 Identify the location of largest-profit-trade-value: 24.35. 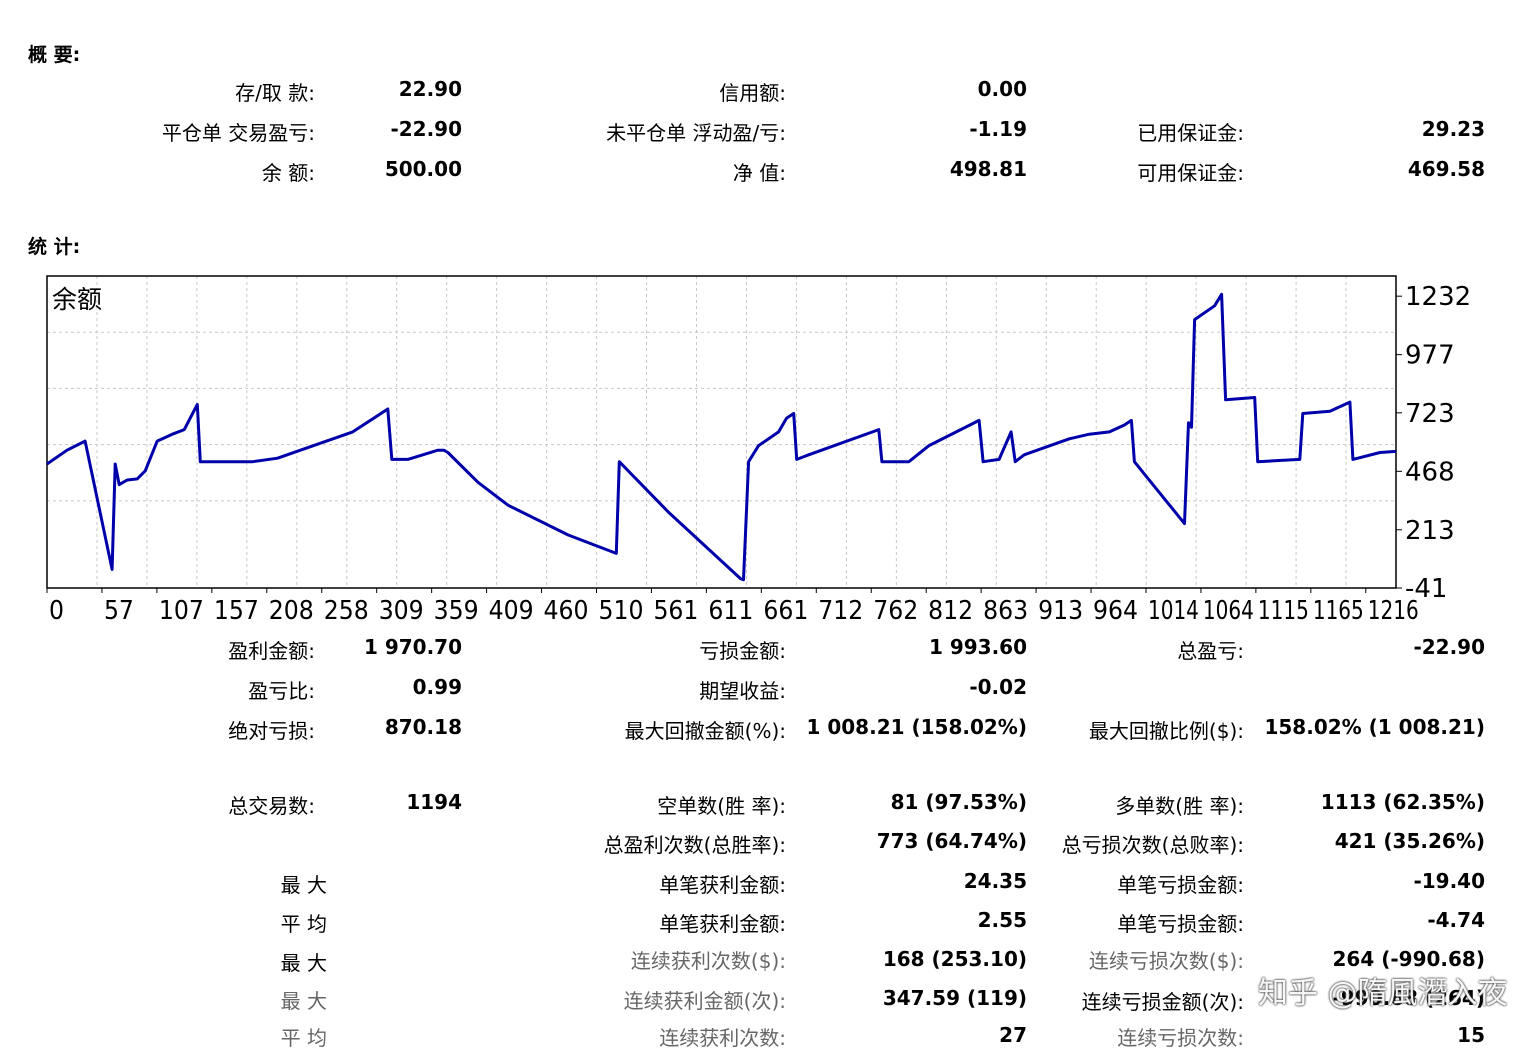
(995, 881).